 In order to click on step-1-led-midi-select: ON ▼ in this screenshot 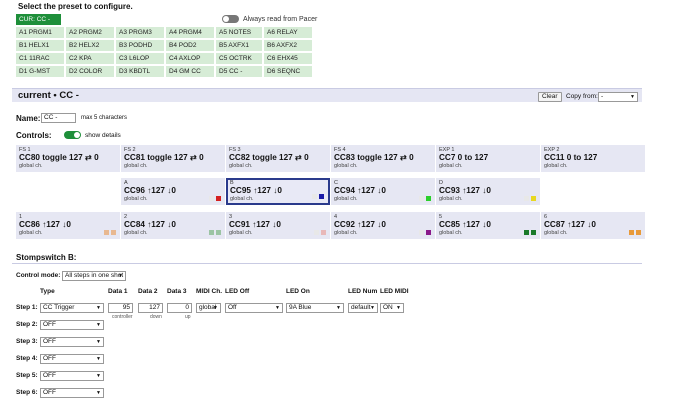, I will do `click(392, 308)`.